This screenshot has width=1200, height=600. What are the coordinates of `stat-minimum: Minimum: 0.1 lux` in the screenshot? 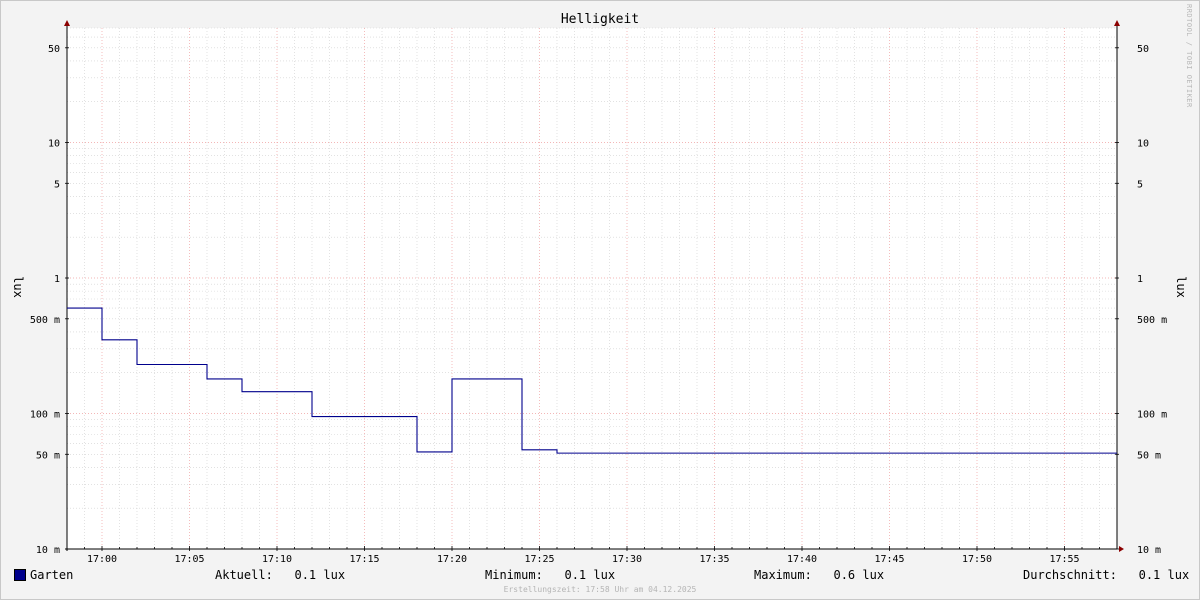 It's located at (550, 575).